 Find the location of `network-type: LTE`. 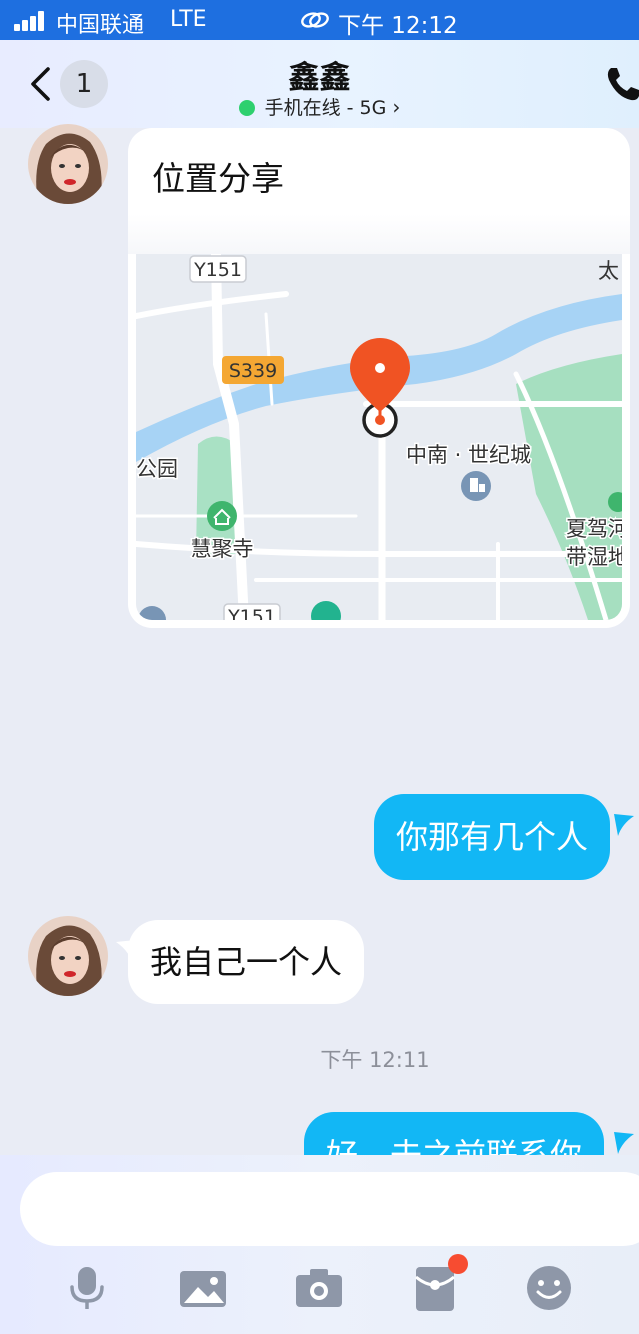

network-type: LTE is located at coordinates (188, 19).